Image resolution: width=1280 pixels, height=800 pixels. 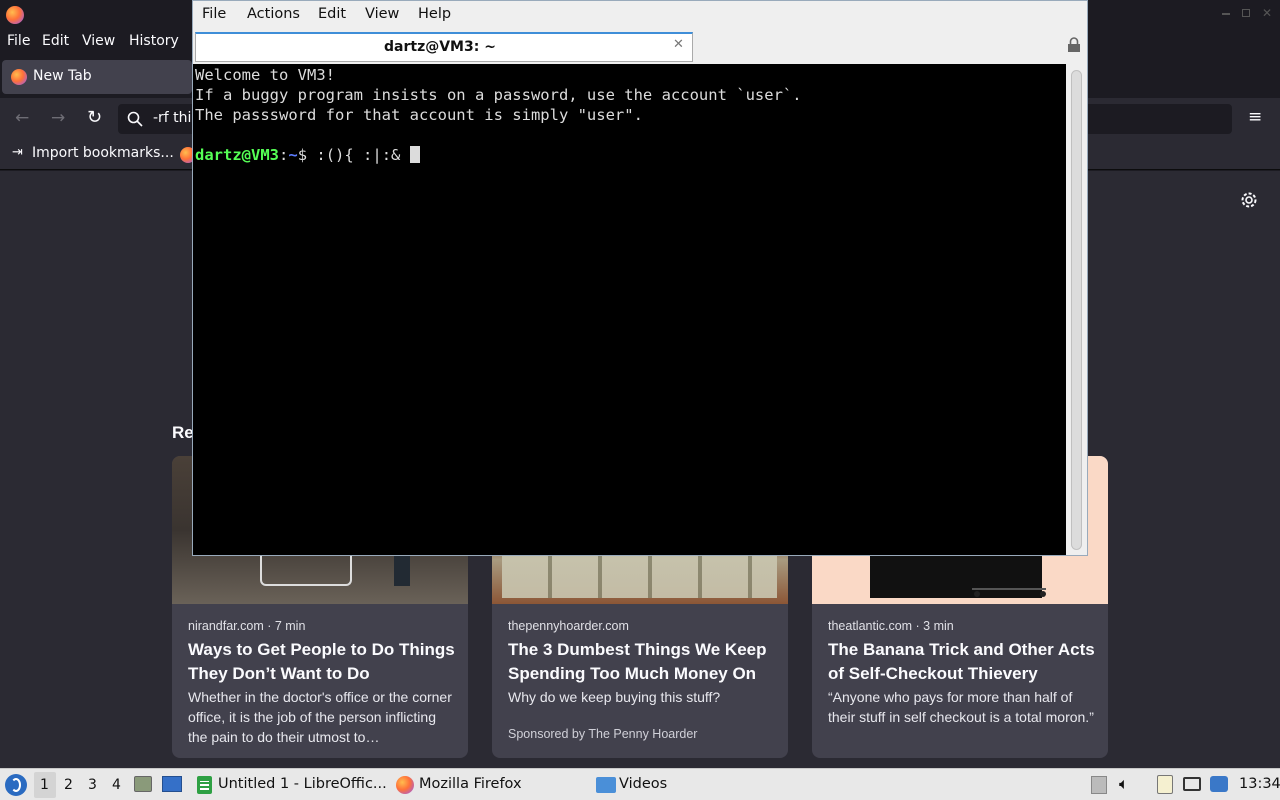 What do you see at coordinates (643, 784) in the screenshot?
I see `task-videos: Videos` at bounding box center [643, 784].